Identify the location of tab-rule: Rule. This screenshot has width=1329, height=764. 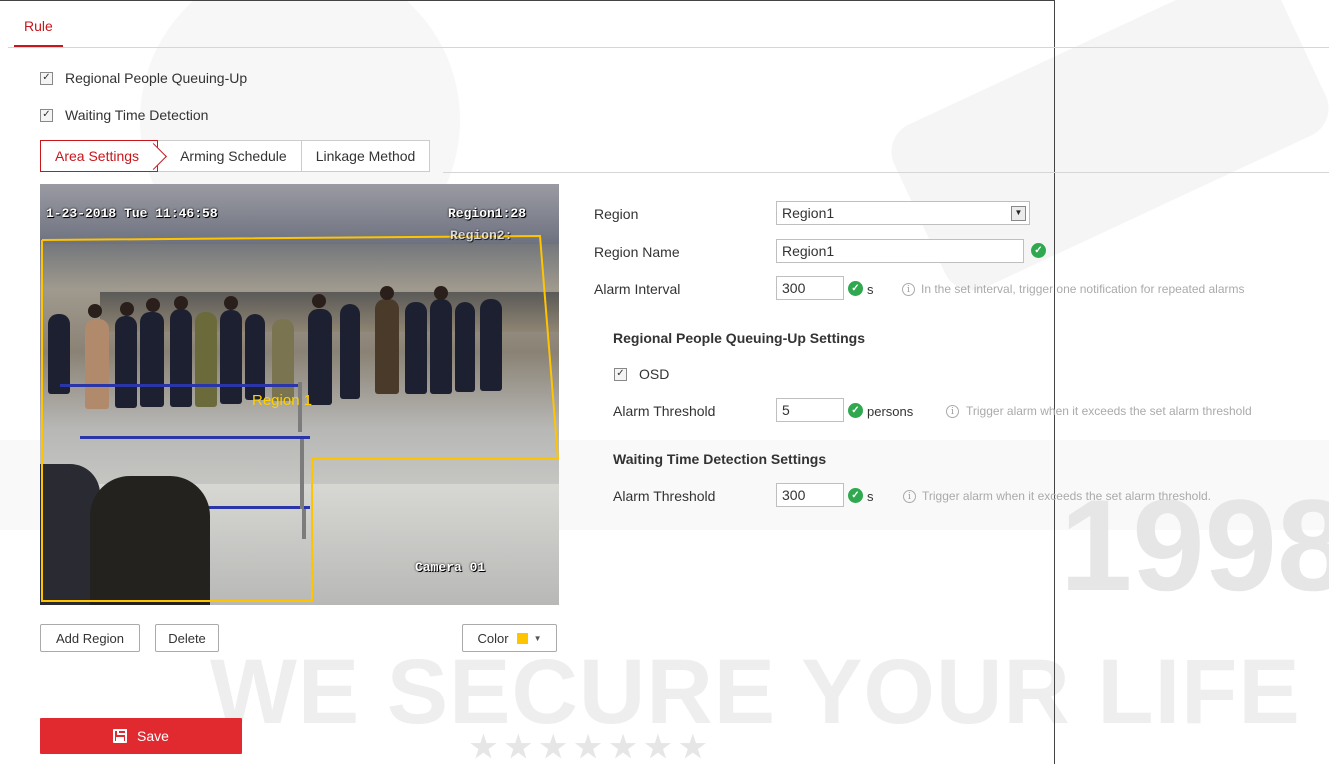
(38, 26).